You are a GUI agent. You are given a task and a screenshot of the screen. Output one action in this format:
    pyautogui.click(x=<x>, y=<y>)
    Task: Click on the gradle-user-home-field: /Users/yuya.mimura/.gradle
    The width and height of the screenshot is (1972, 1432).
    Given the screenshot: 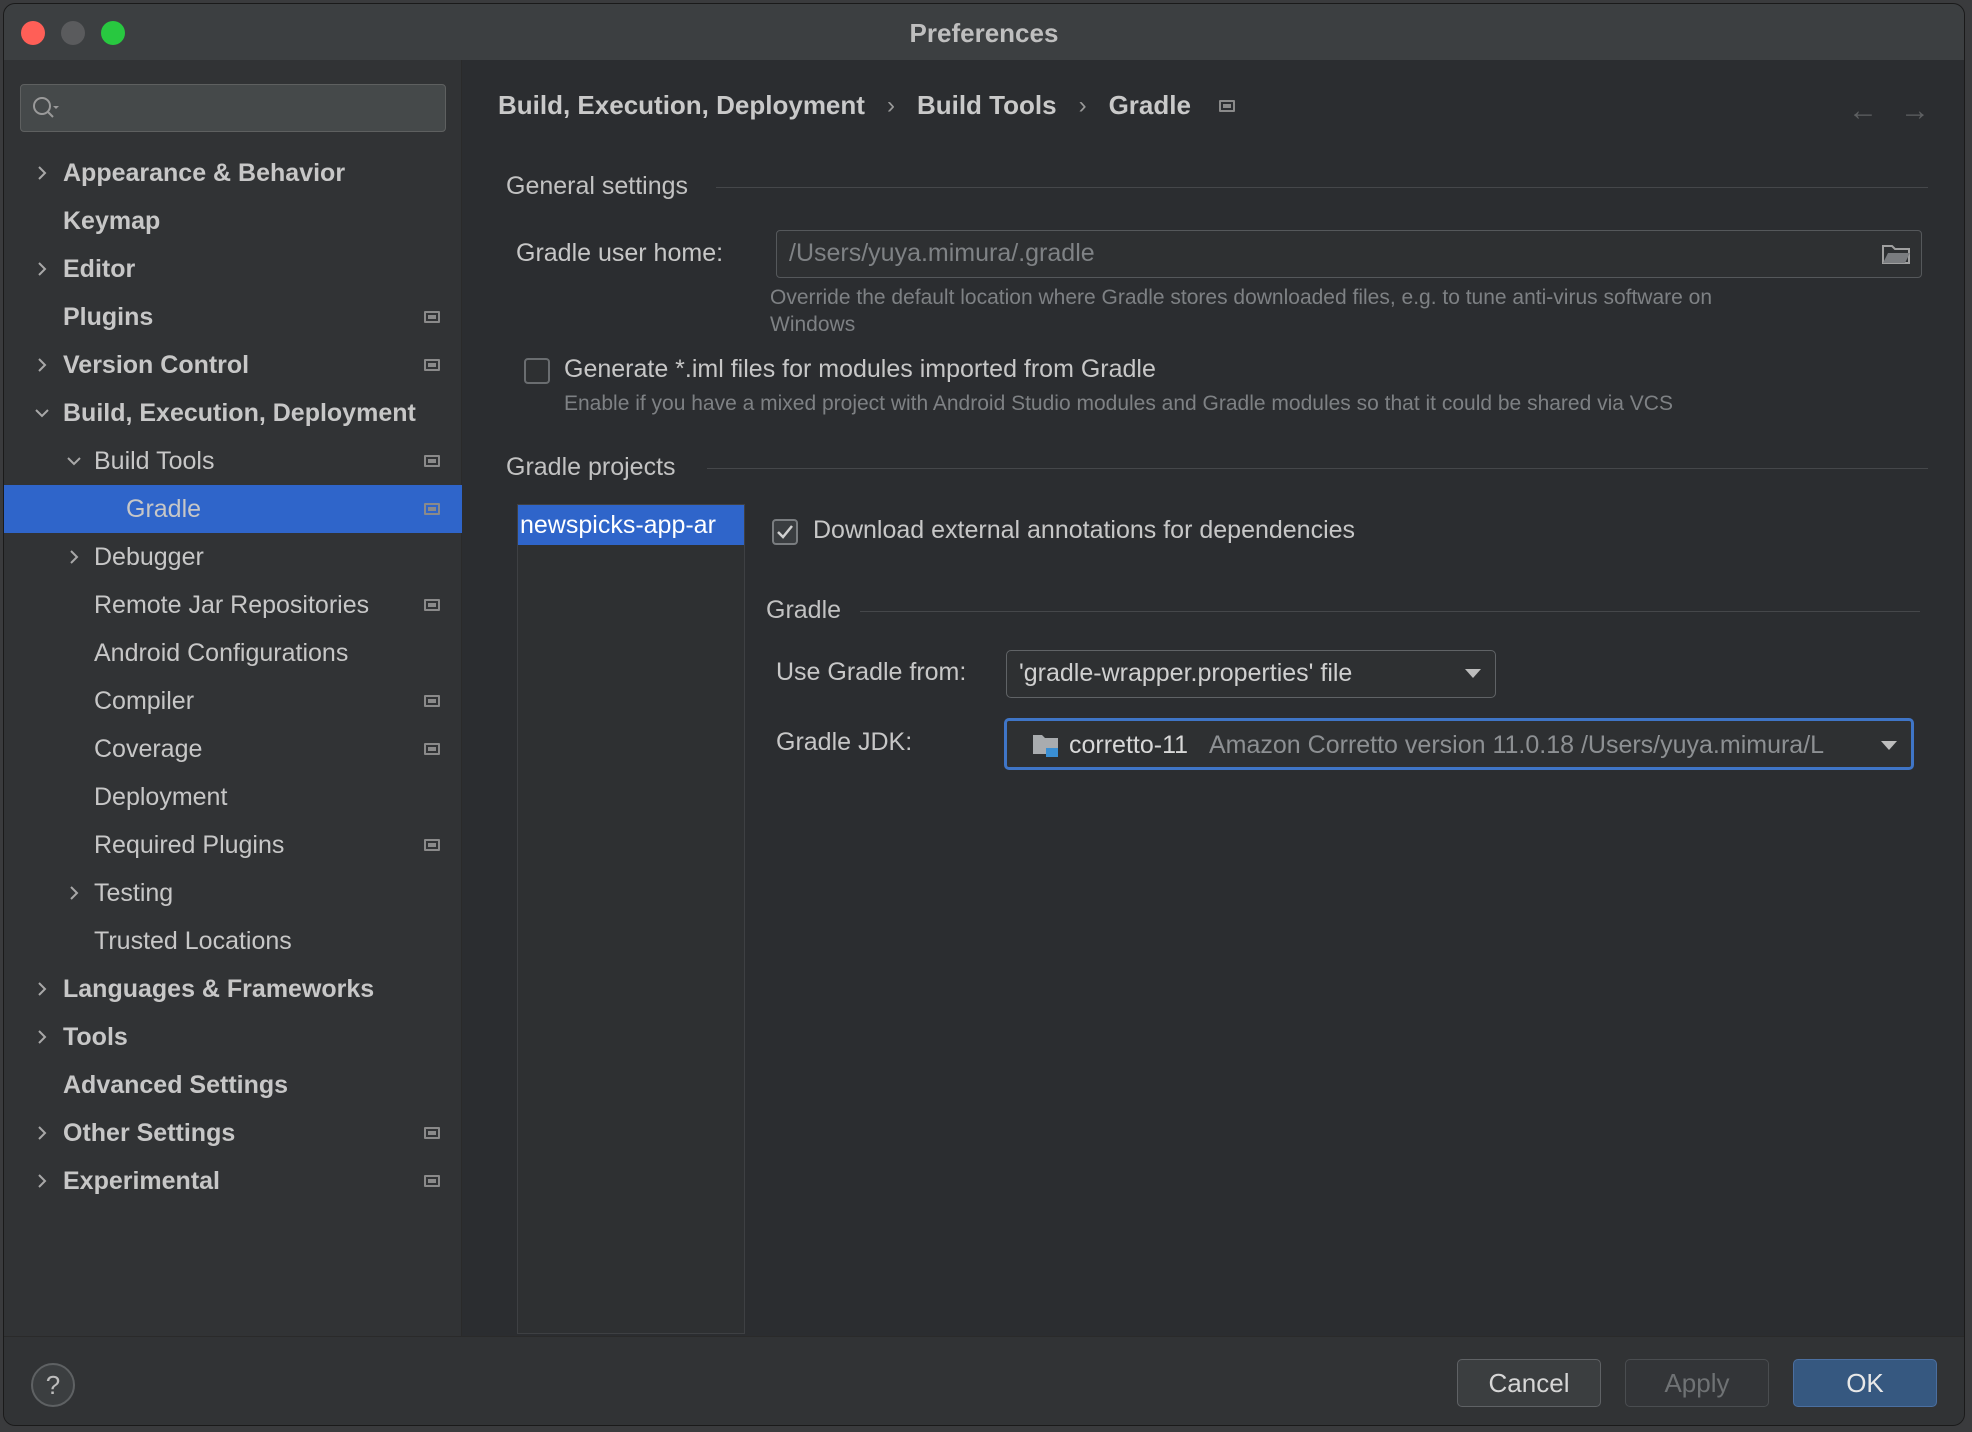 What is the action you would take?
    pyautogui.click(x=1349, y=254)
    